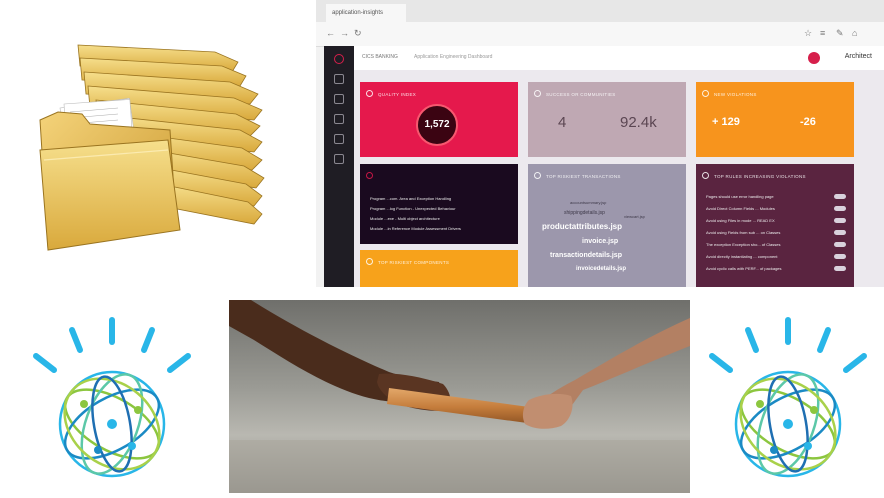  What do you see at coordinates (808, 33) in the screenshot?
I see `star-icon: ☆` at bounding box center [808, 33].